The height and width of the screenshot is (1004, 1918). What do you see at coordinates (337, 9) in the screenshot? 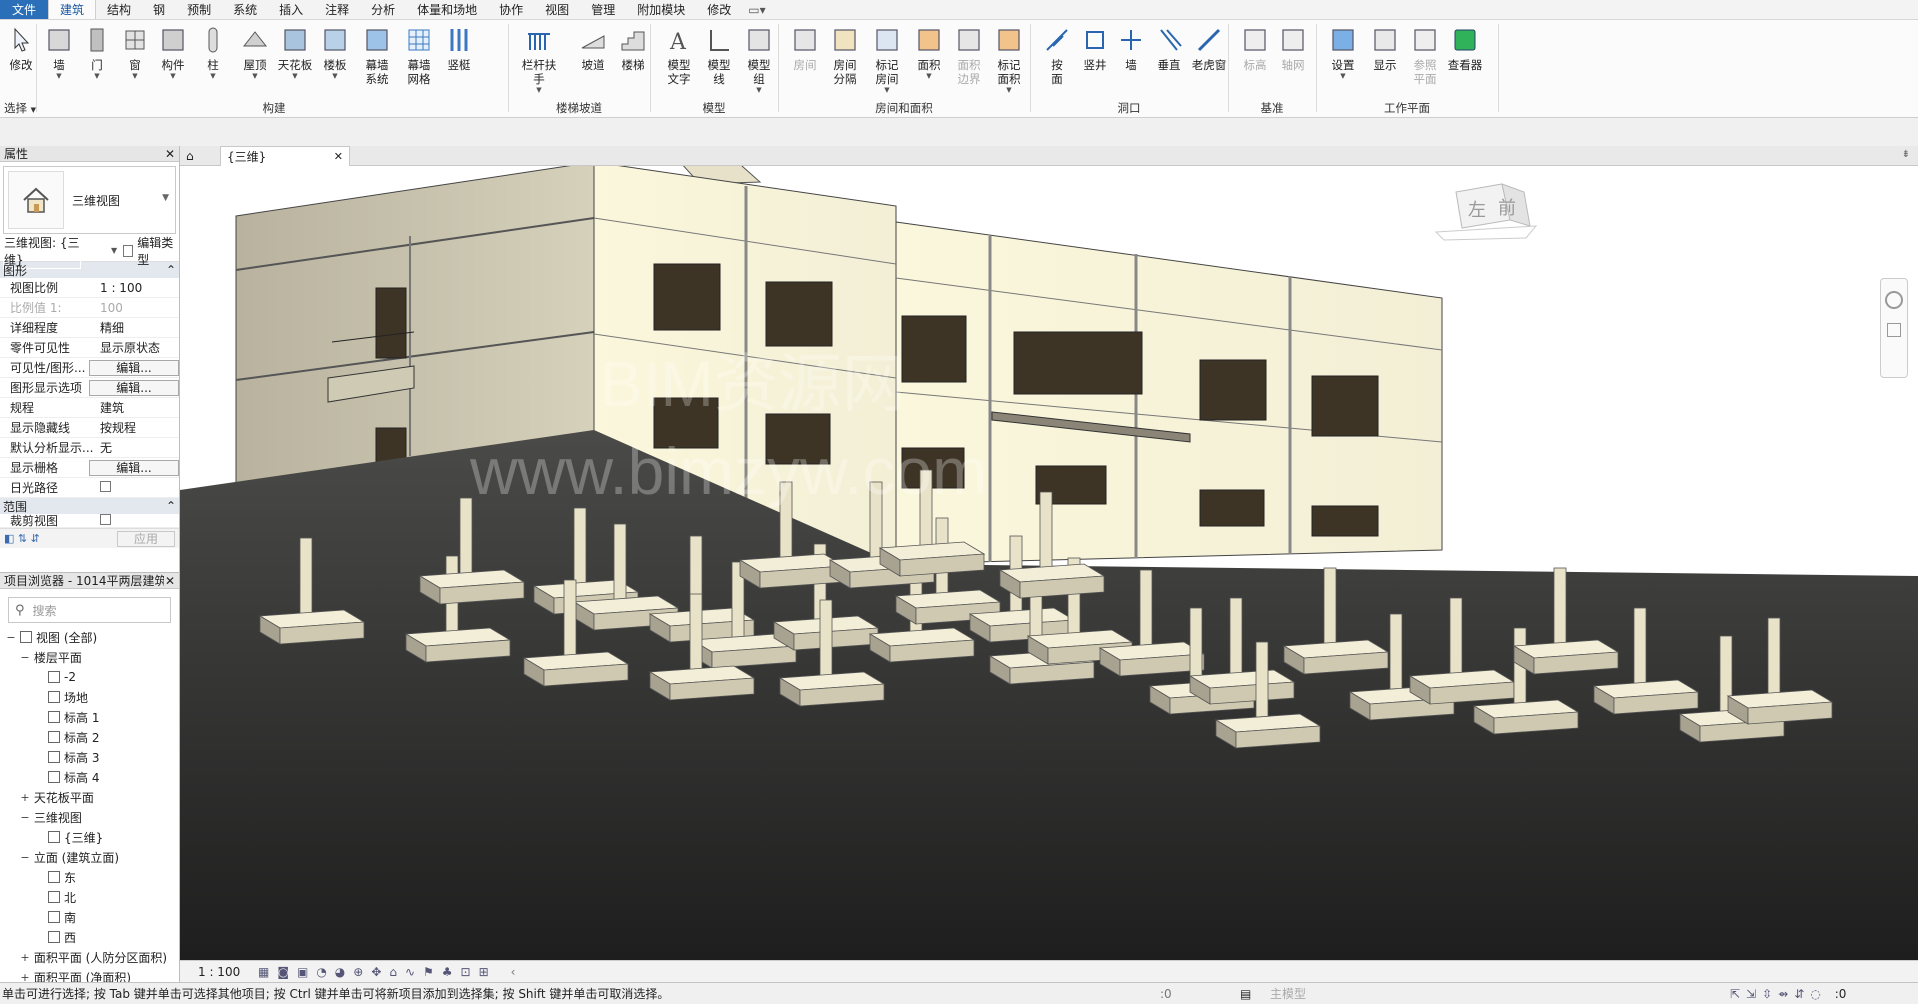
I see `ribbon-tab: 注释` at bounding box center [337, 9].